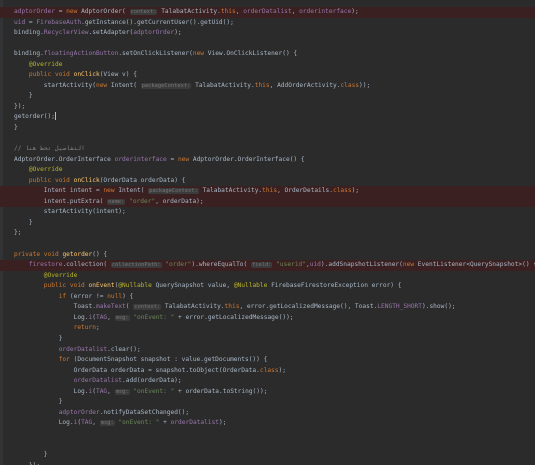 This screenshot has height=465, width=535. What do you see at coordinates (234, 317) in the screenshot?
I see `code-token: + error.getLocalizedMessage());` at bounding box center [234, 317].